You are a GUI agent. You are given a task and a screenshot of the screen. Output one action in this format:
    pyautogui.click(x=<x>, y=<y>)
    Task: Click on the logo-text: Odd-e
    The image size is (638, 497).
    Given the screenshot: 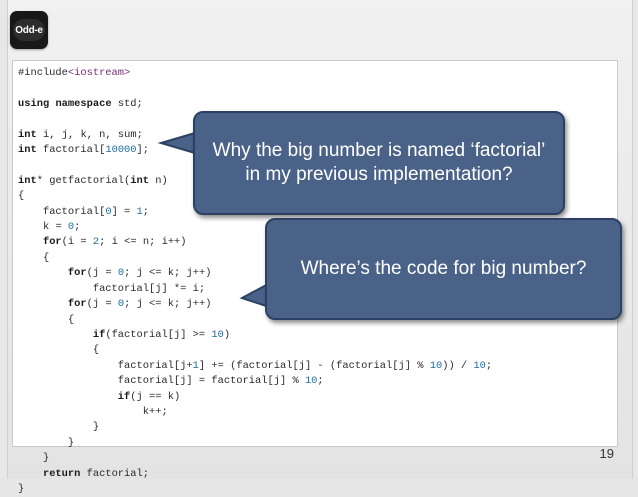 What is the action you would take?
    pyautogui.click(x=29, y=30)
    